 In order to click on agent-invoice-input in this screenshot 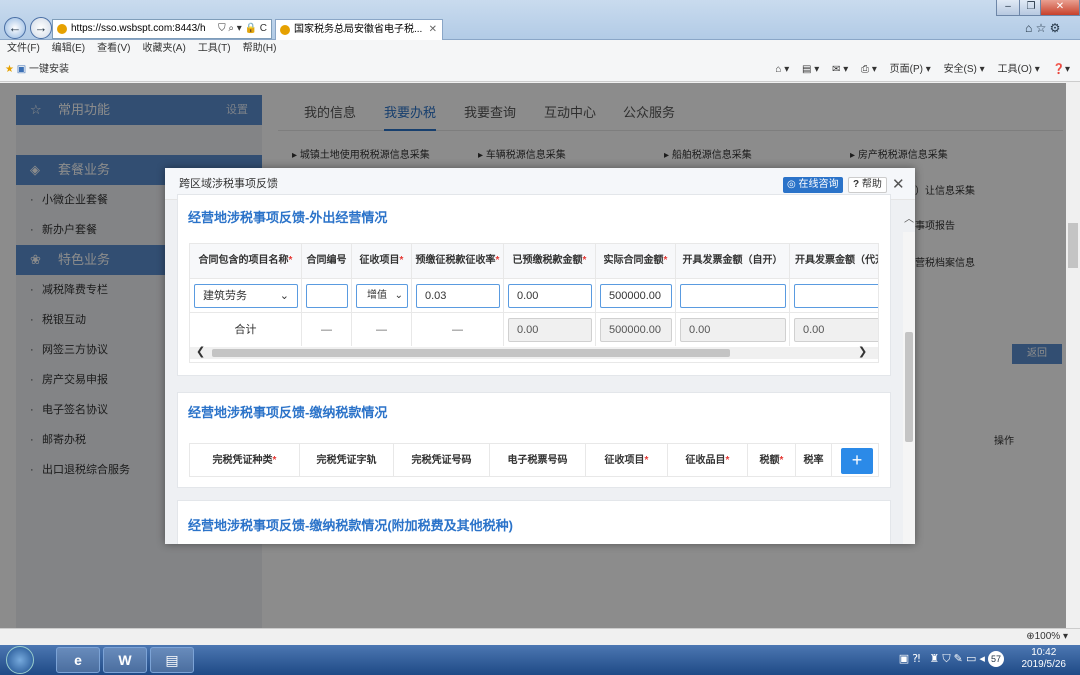, I will do `click(836, 296)`.